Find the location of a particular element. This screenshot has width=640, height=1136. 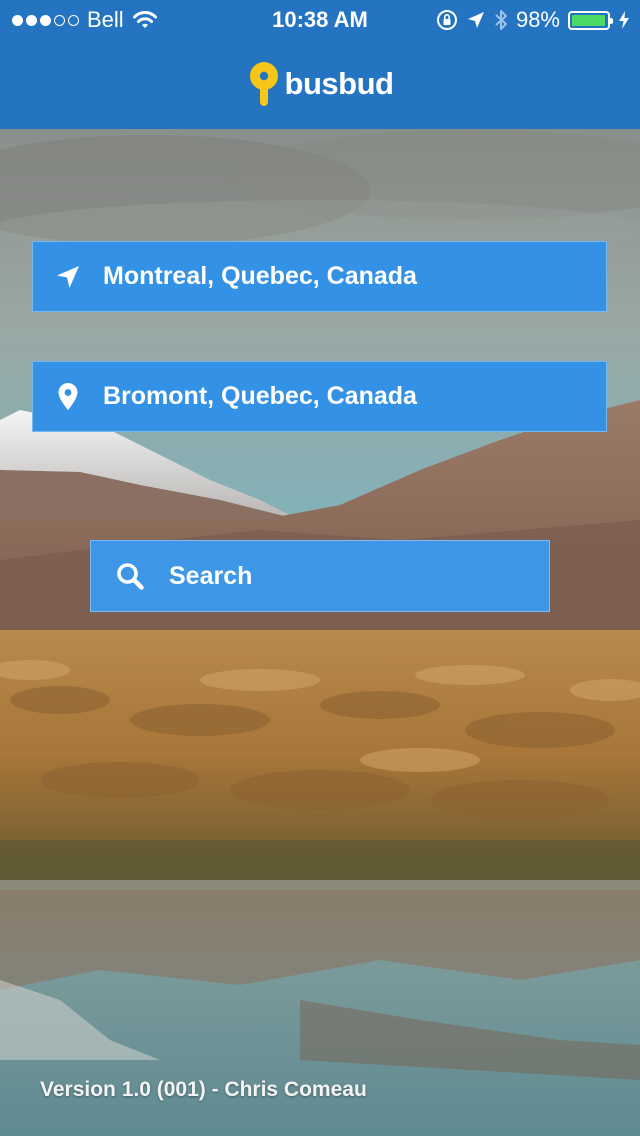

search-button: Search is located at coordinates (320, 576).